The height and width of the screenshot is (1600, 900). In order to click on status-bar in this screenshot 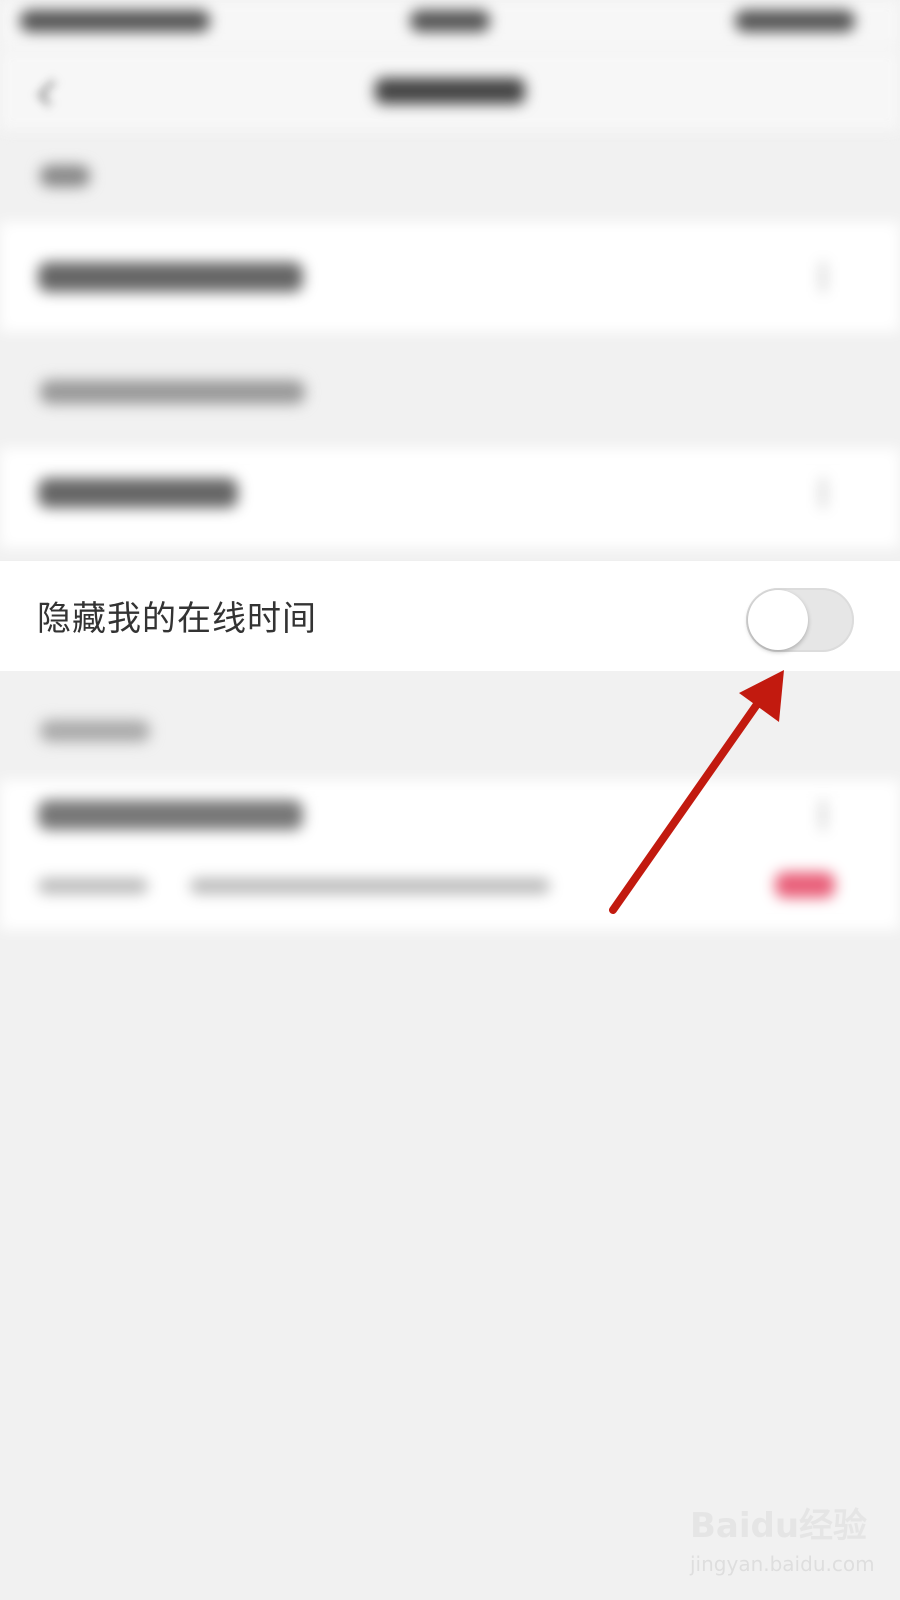, I will do `click(450, 25)`.